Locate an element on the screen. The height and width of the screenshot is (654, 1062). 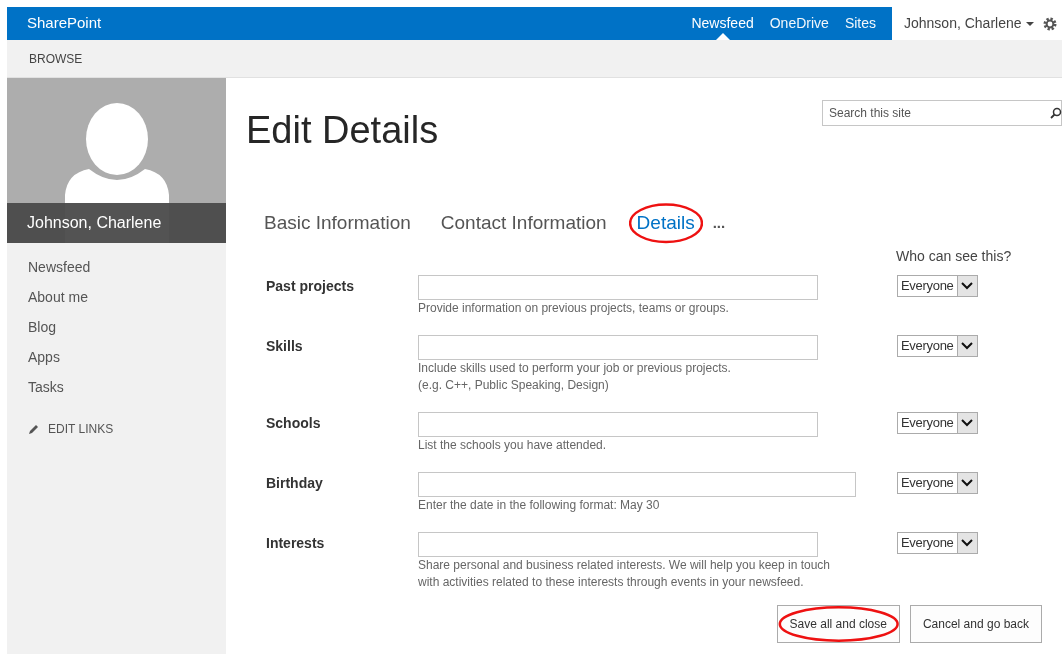
tab: Details is located at coordinates (665, 223).